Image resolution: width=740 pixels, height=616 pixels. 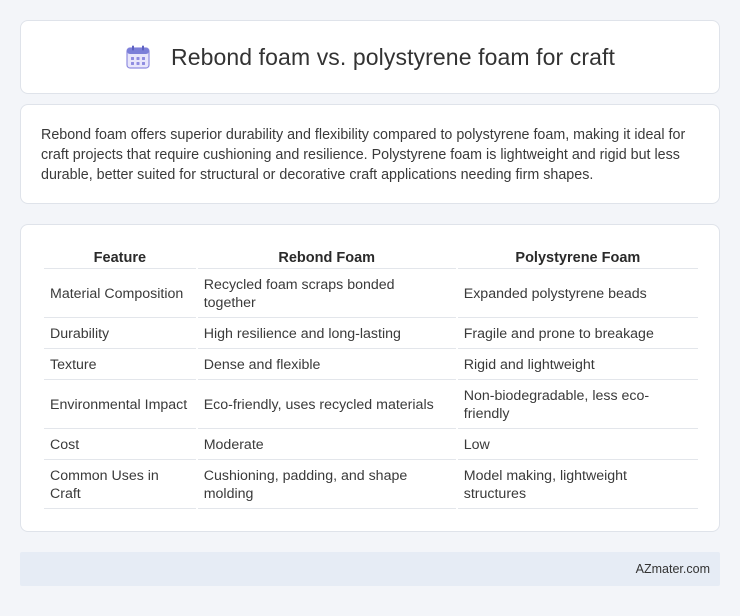 What do you see at coordinates (577, 334) in the screenshot?
I see `table-cell: Fragile and prone to breakage` at bounding box center [577, 334].